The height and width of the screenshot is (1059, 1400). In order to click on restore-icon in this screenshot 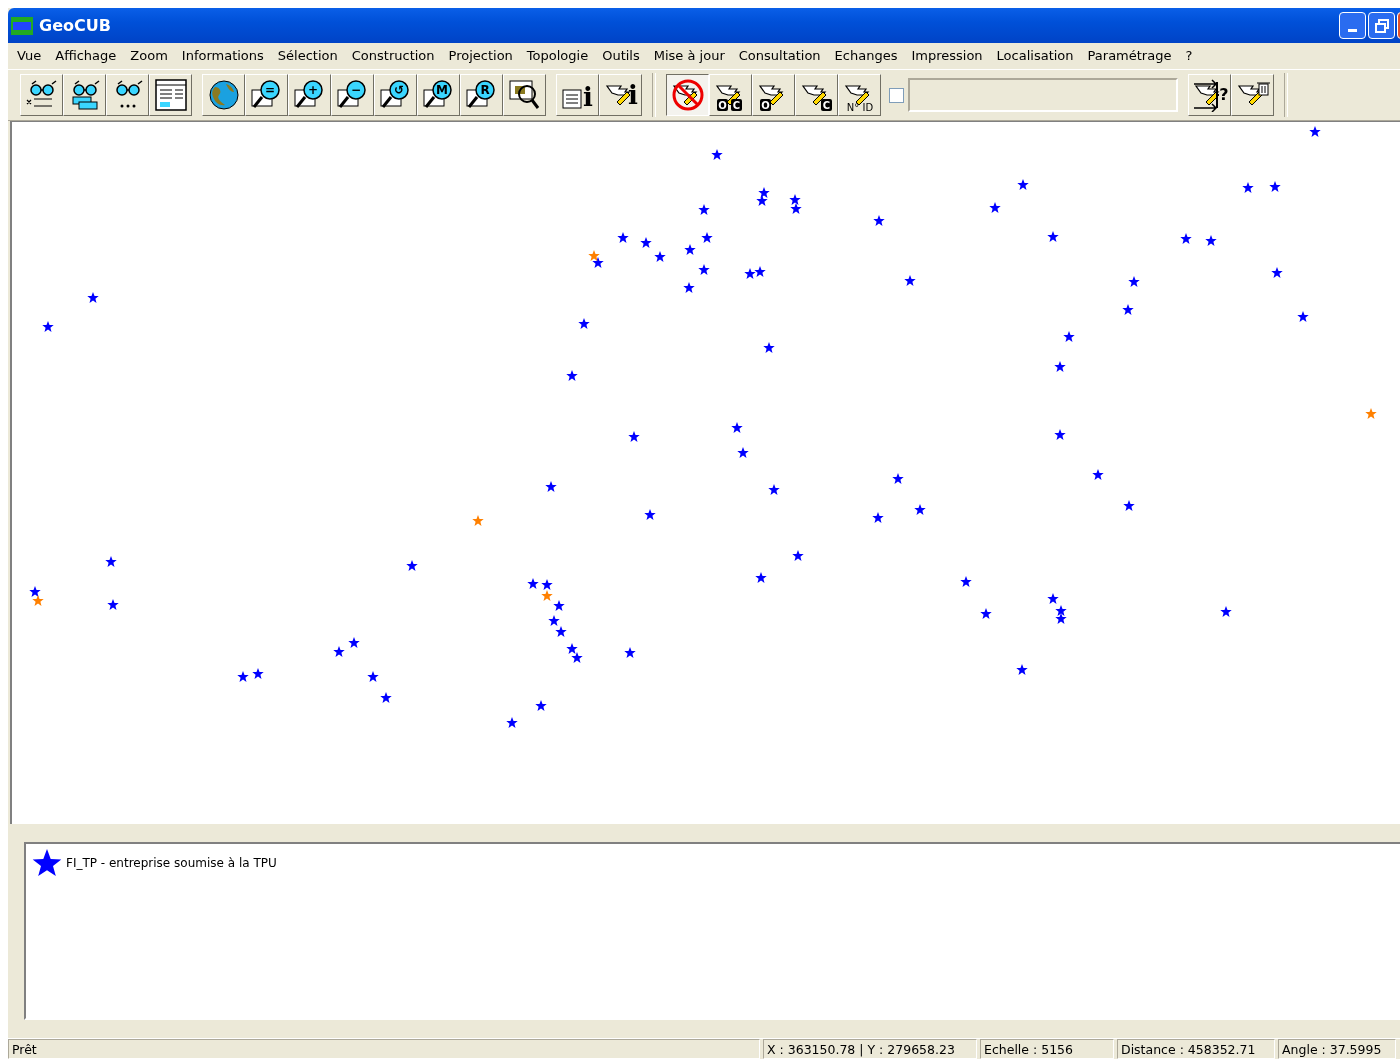, I will do `click(1381, 25)`.